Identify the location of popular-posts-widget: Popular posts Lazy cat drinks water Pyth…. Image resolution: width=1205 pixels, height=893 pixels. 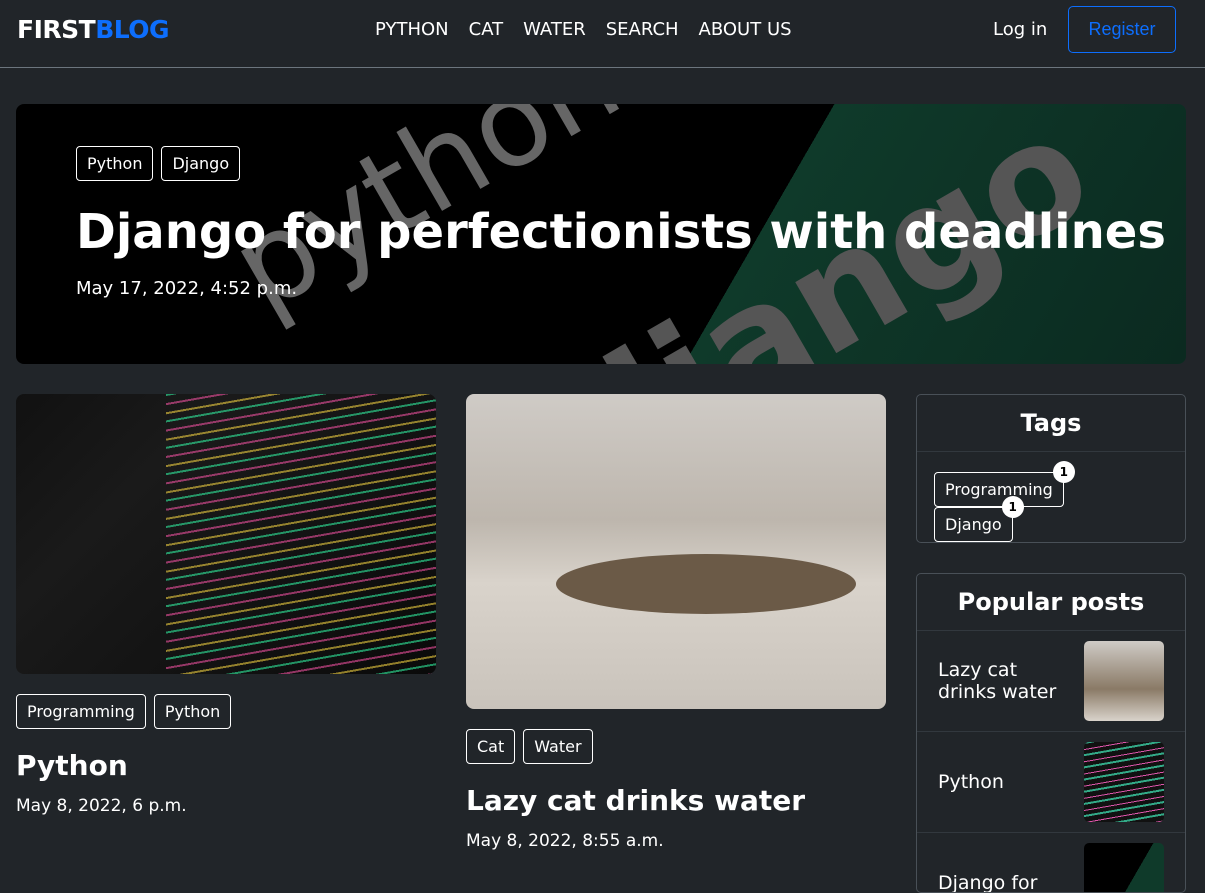
(1051, 733).